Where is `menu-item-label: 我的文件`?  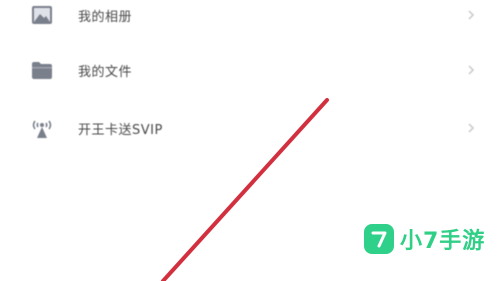 menu-item-label: 我的文件 is located at coordinates (105, 72).